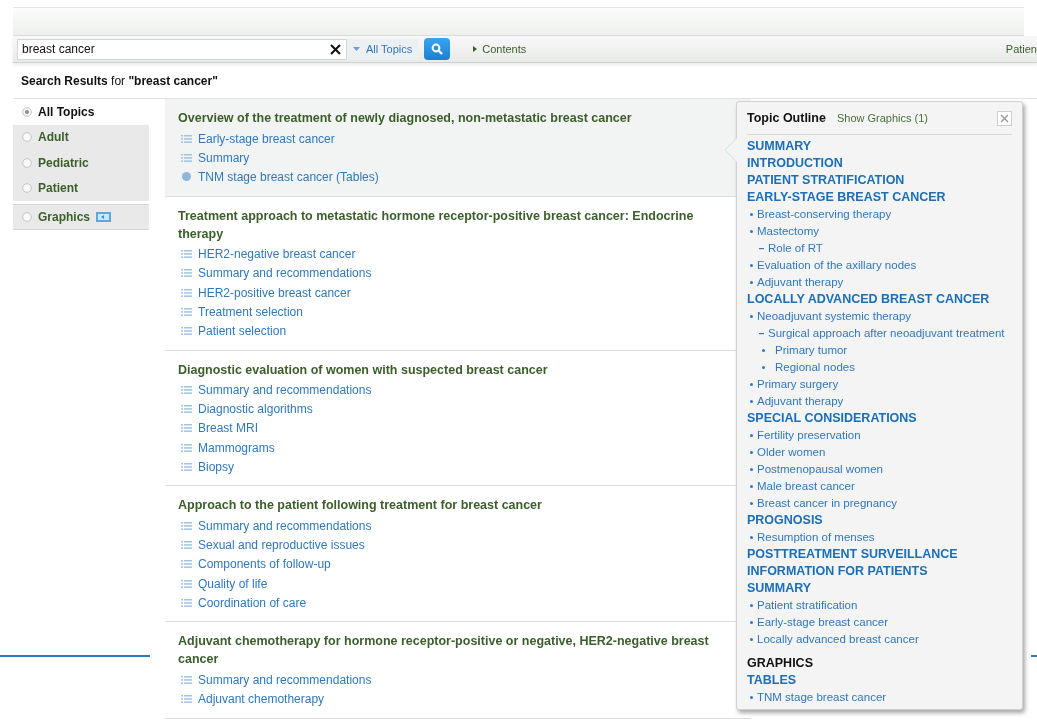  What do you see at coordinates (242, 330) in the screenshot?
I see `section-link: Patient selection` at bounding box center [242, 330].